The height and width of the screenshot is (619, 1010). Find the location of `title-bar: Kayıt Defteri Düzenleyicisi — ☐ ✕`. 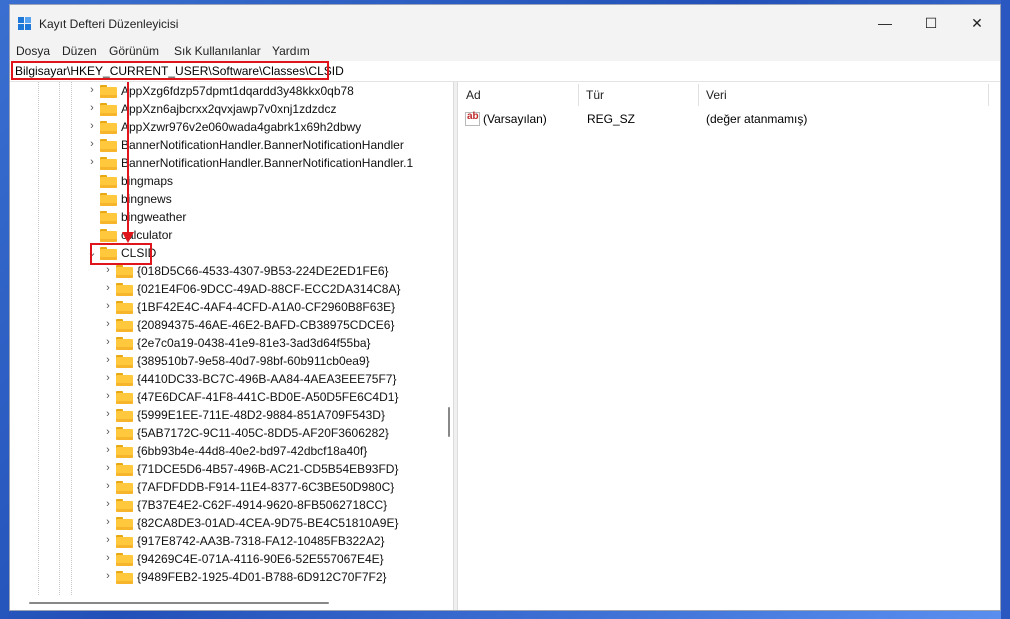

title-bar: Kayıt Defteri Düzenleyicisi — ☐ ✕ is located at coordinates (505, 23).